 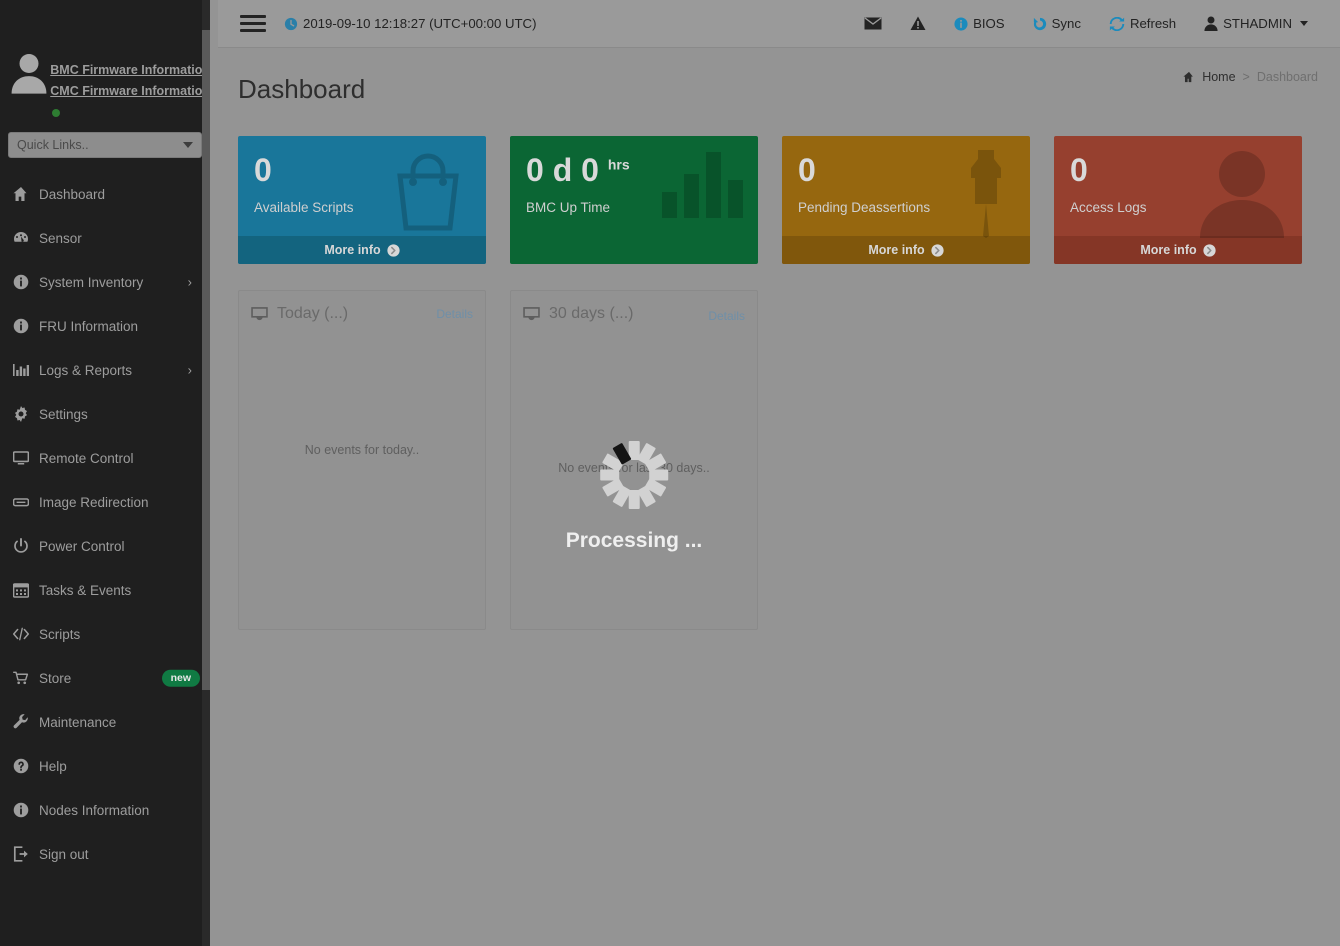 I want to click on bios-button: BIOS, so click(x=979, y=23).